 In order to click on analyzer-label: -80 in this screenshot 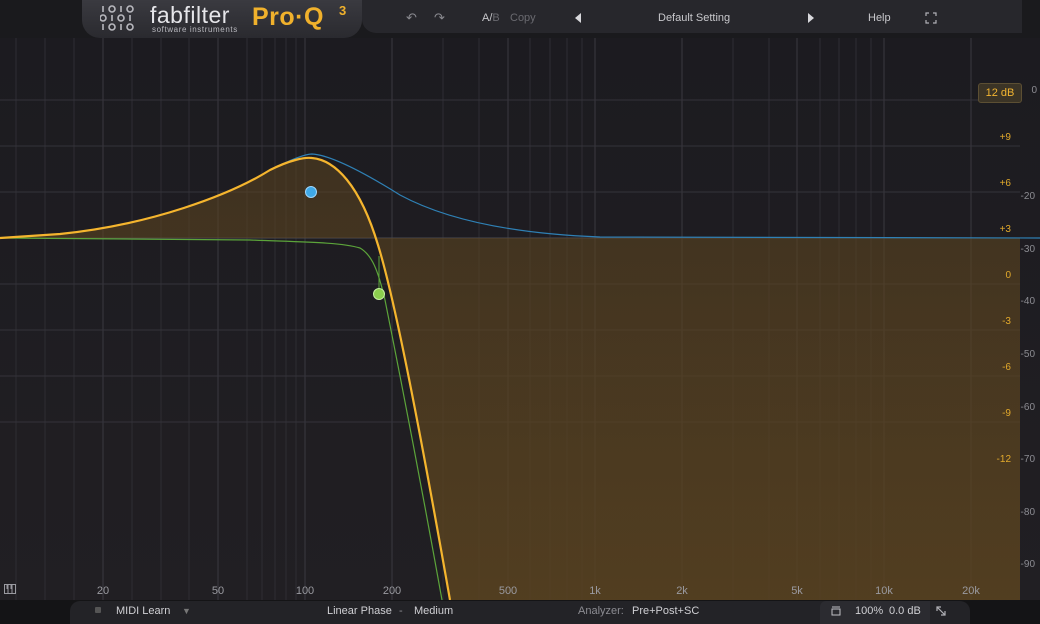, I will do `click(1027, 512)`.